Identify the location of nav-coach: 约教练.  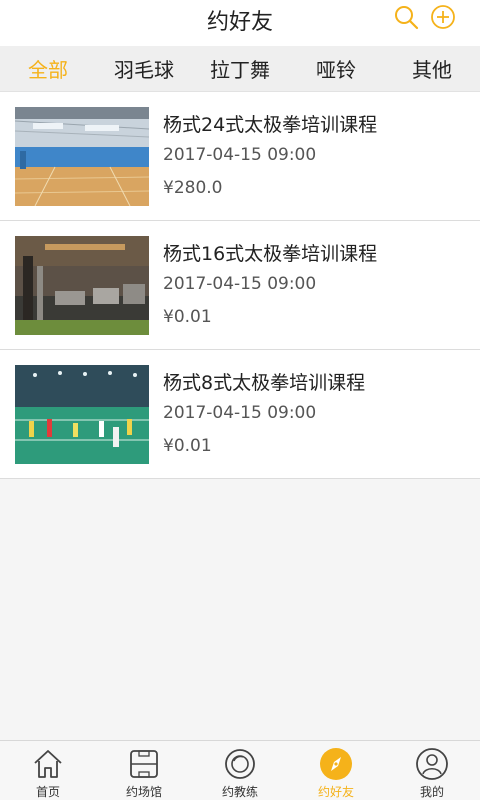
(240, 770).